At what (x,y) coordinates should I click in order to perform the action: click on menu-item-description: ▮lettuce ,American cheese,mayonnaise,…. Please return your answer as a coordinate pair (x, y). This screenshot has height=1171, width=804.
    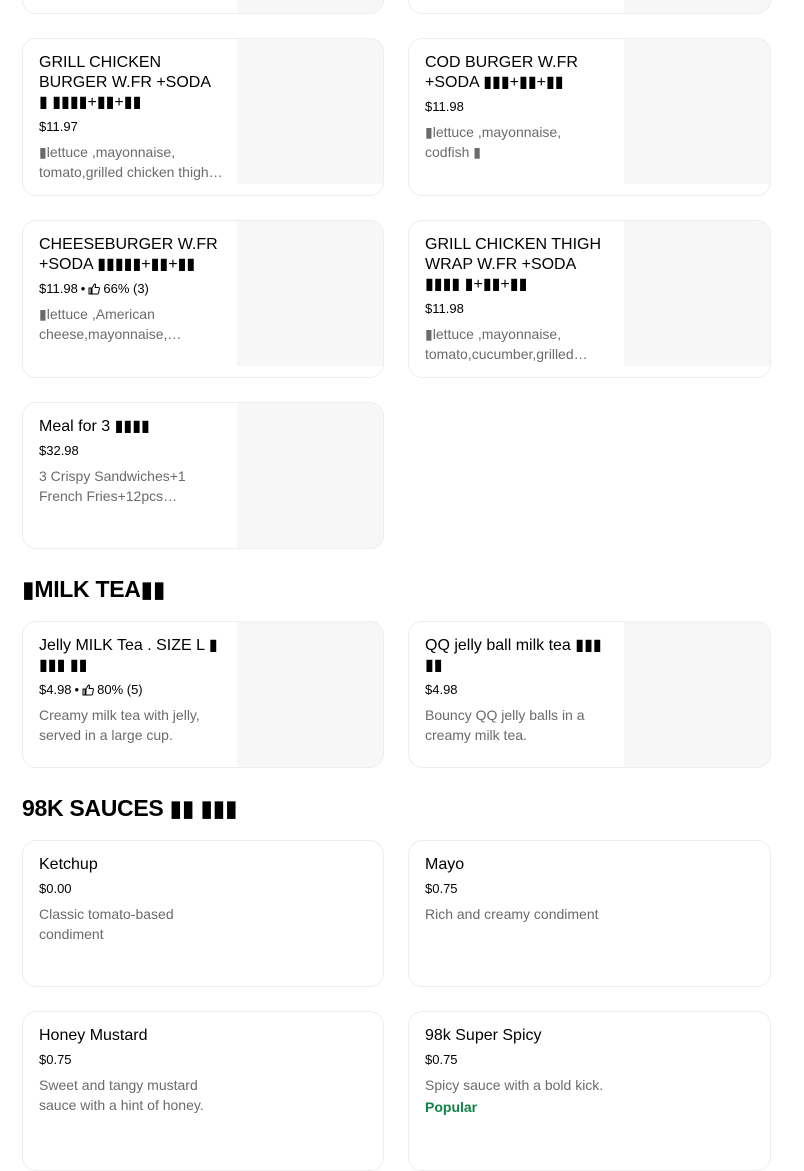
    Looking at the image, I should click on (110, 324).